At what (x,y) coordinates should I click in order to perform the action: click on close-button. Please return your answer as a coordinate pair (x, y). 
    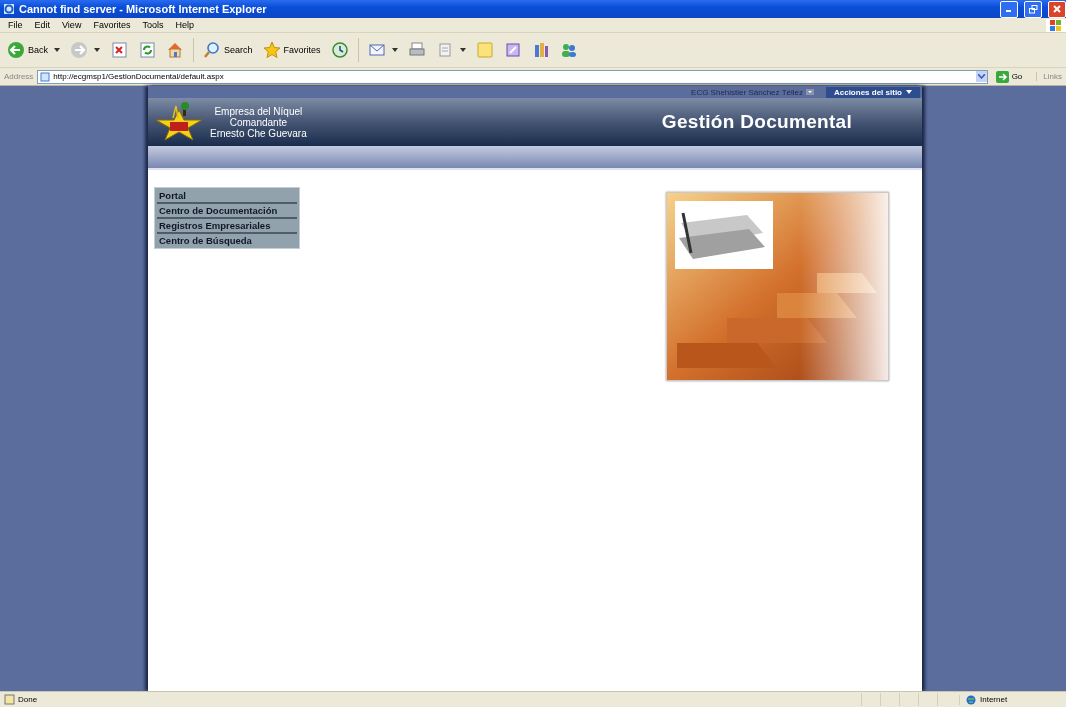
    Looking at the image, I should click on (1057, 9).